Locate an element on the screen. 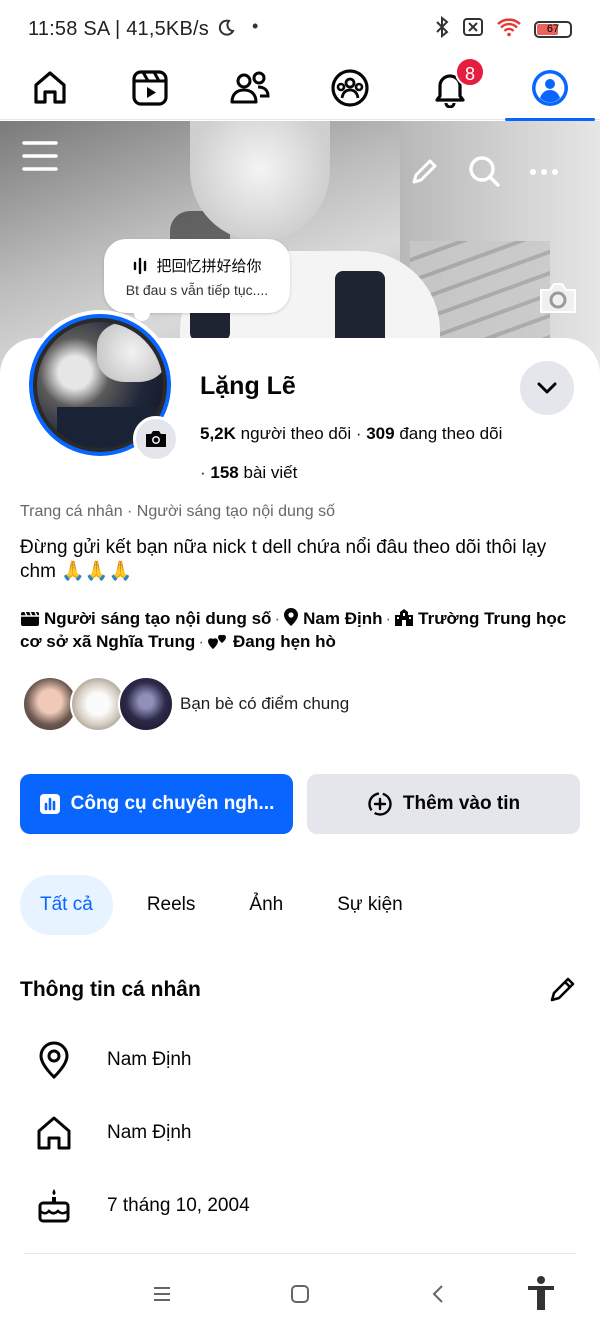 This screenshot has width=600, height=1333. hearts-icon is located at coordinates (217, 641).